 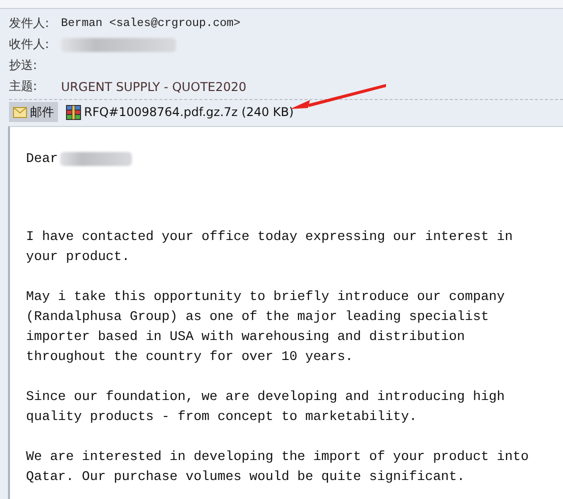 I want to click on archive-icon, so click(x=73, y=112).